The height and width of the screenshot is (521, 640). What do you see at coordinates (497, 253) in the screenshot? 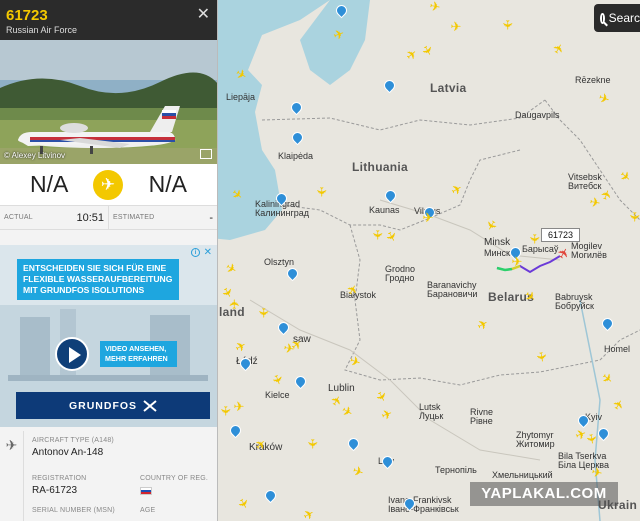
I see `label-minsk-ru: Минск` at bounding box center [497, 253].